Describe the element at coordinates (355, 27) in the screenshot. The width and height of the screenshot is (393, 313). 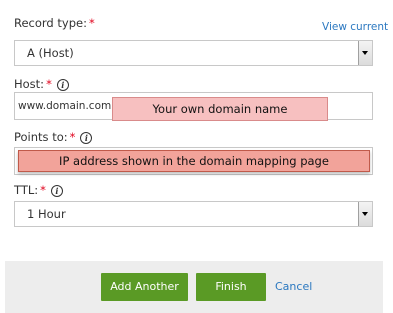
I see `view-current-link: View current` at that location.